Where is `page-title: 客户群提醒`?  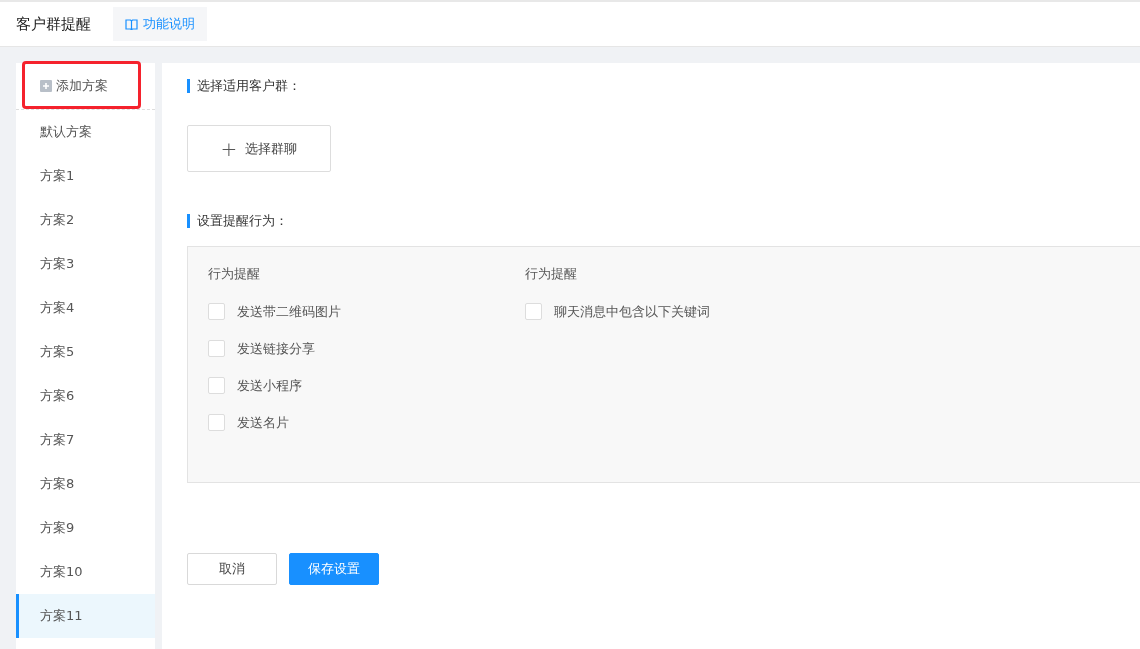
page-title: 客户群提醒 is located at coordinates (53, 24).